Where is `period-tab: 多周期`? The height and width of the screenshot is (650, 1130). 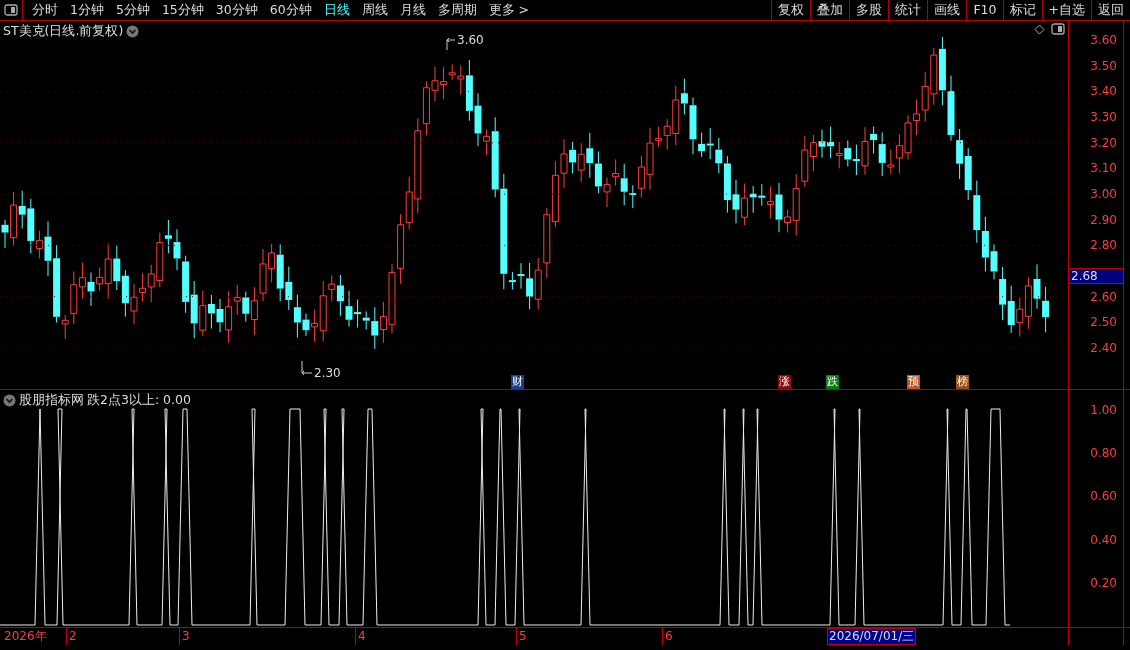 period-tab: 多周期 is located at coordinates (457, 10).